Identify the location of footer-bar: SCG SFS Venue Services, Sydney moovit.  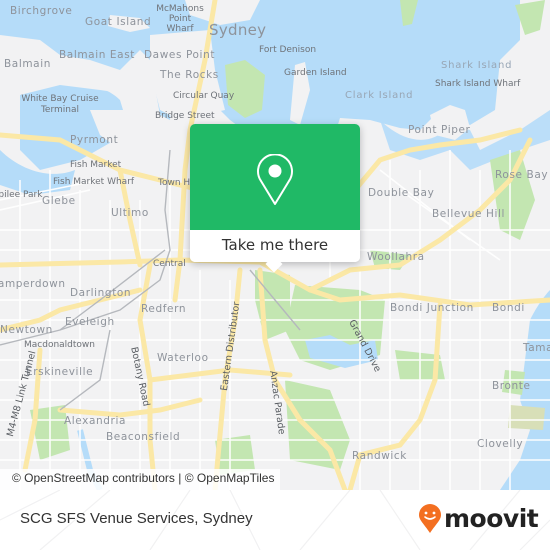
(275, 520).